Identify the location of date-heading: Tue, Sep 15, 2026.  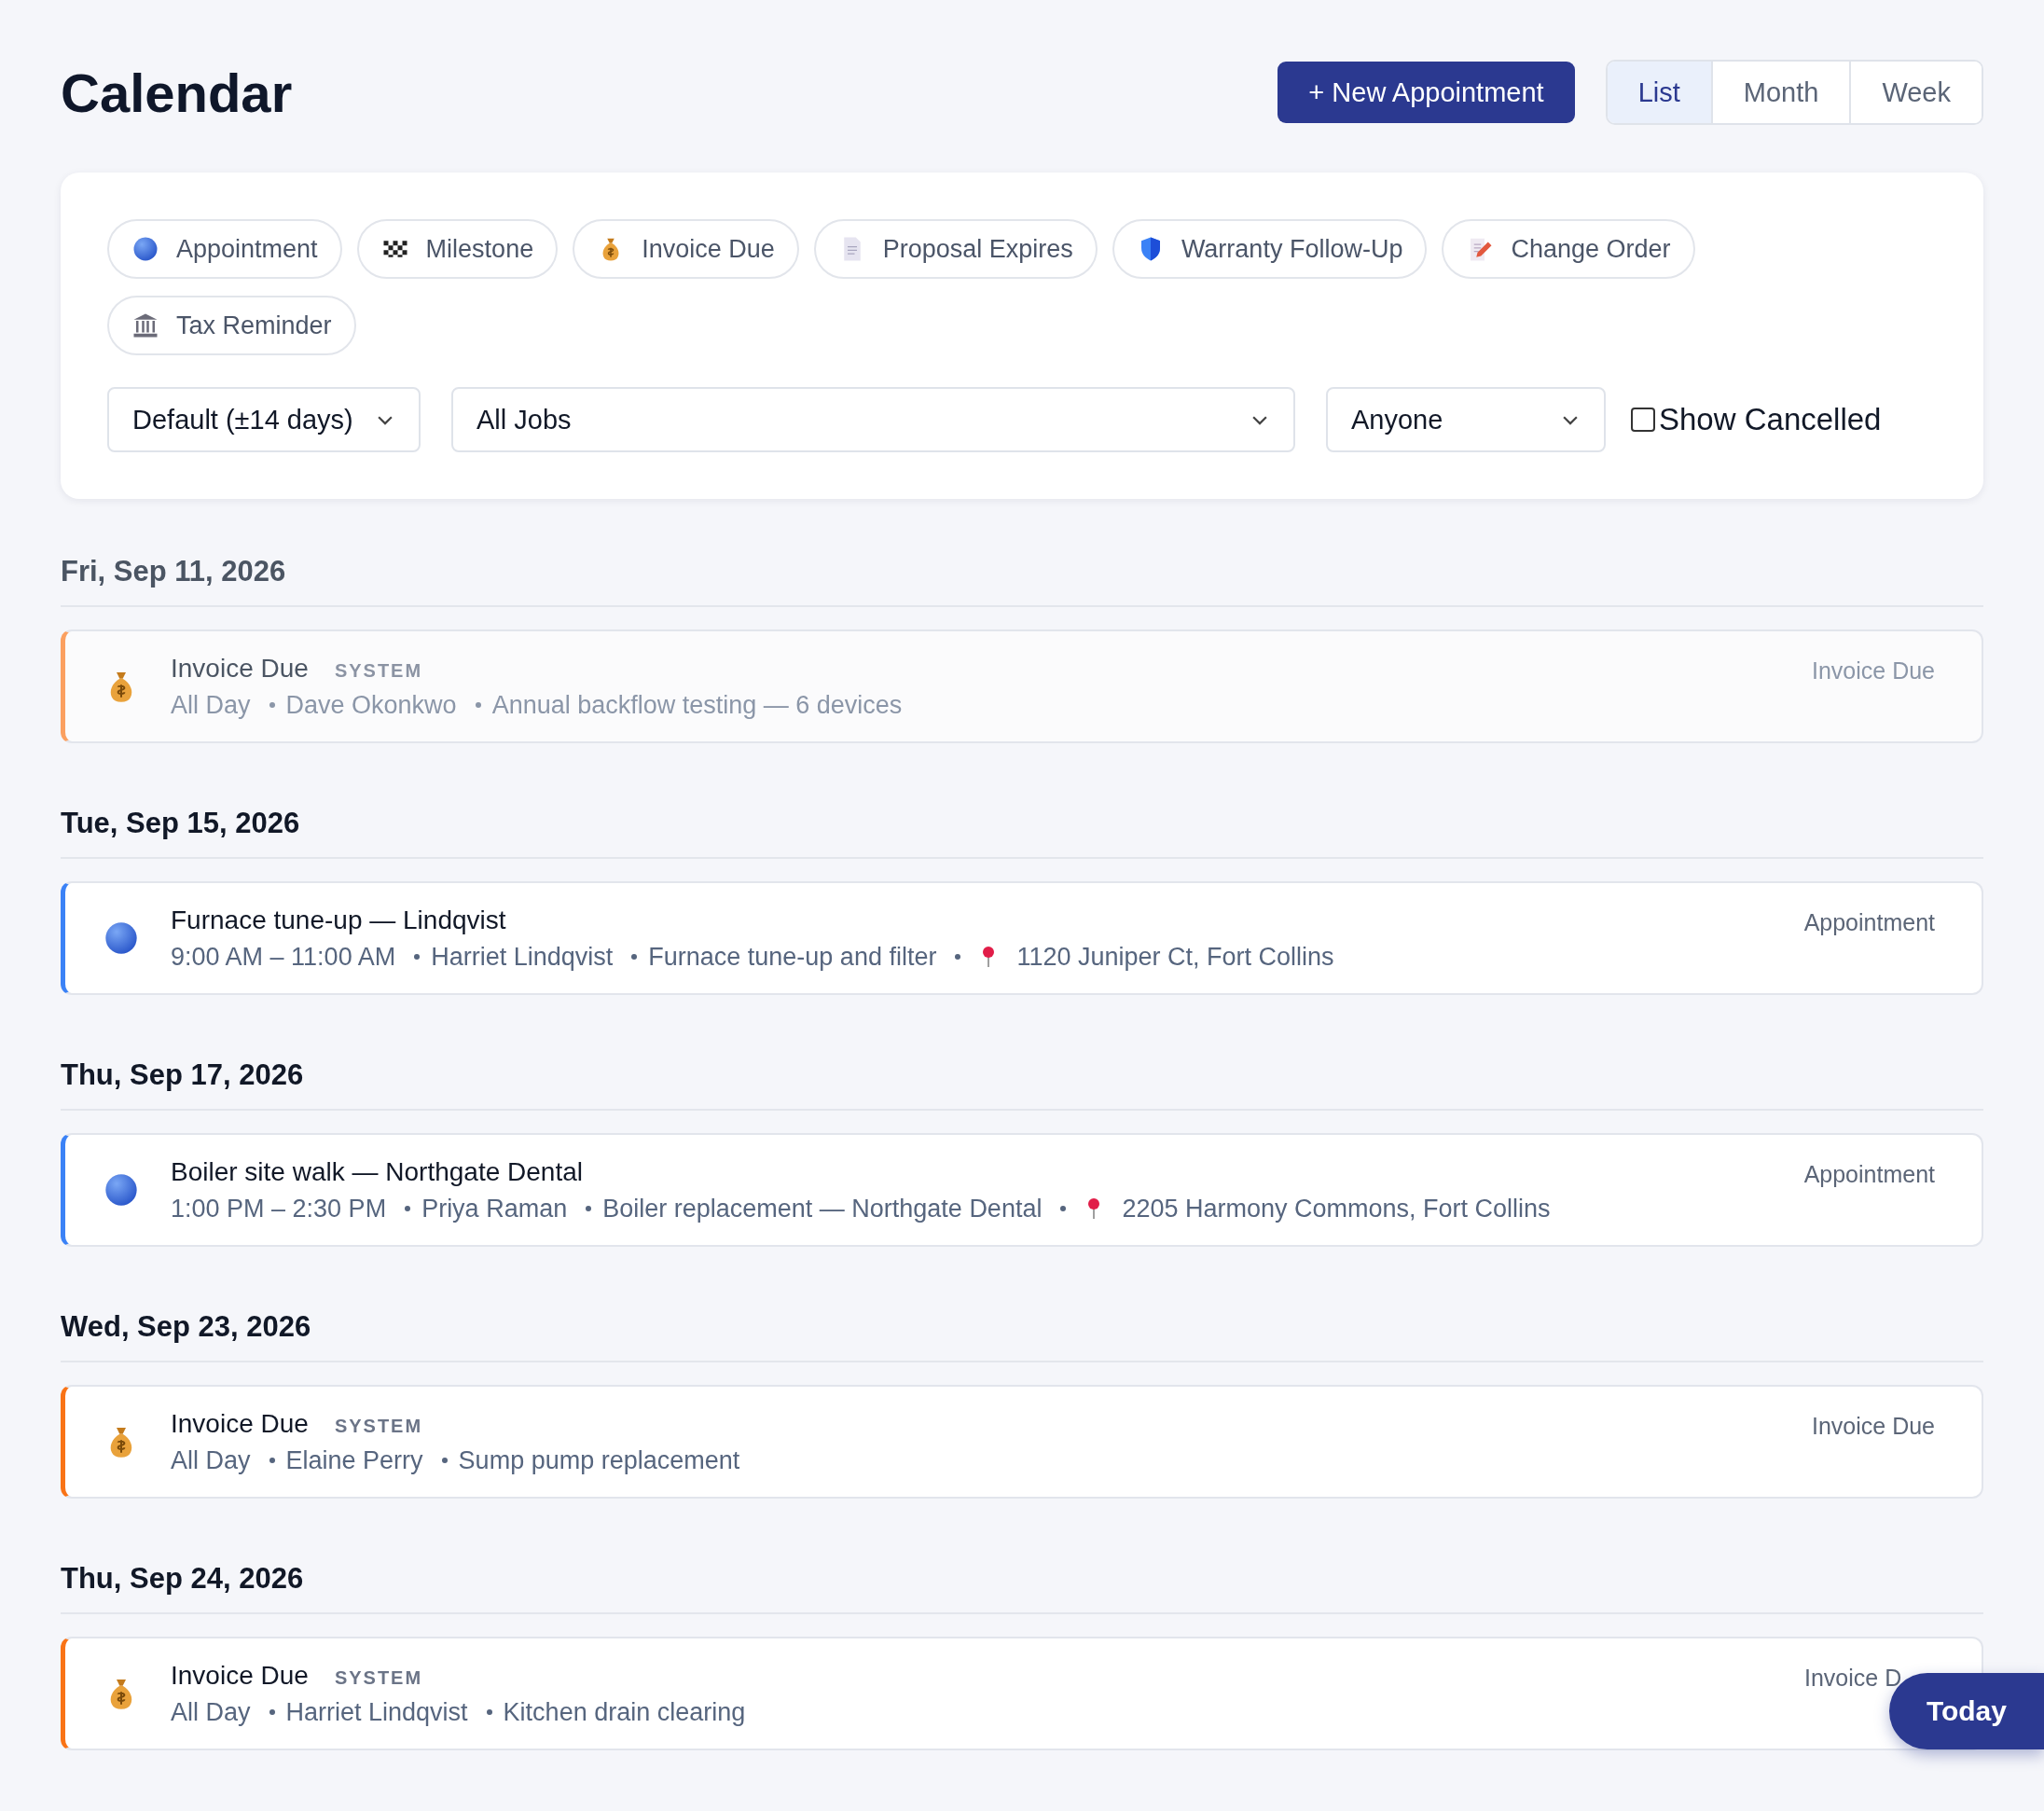
(1022, 833).